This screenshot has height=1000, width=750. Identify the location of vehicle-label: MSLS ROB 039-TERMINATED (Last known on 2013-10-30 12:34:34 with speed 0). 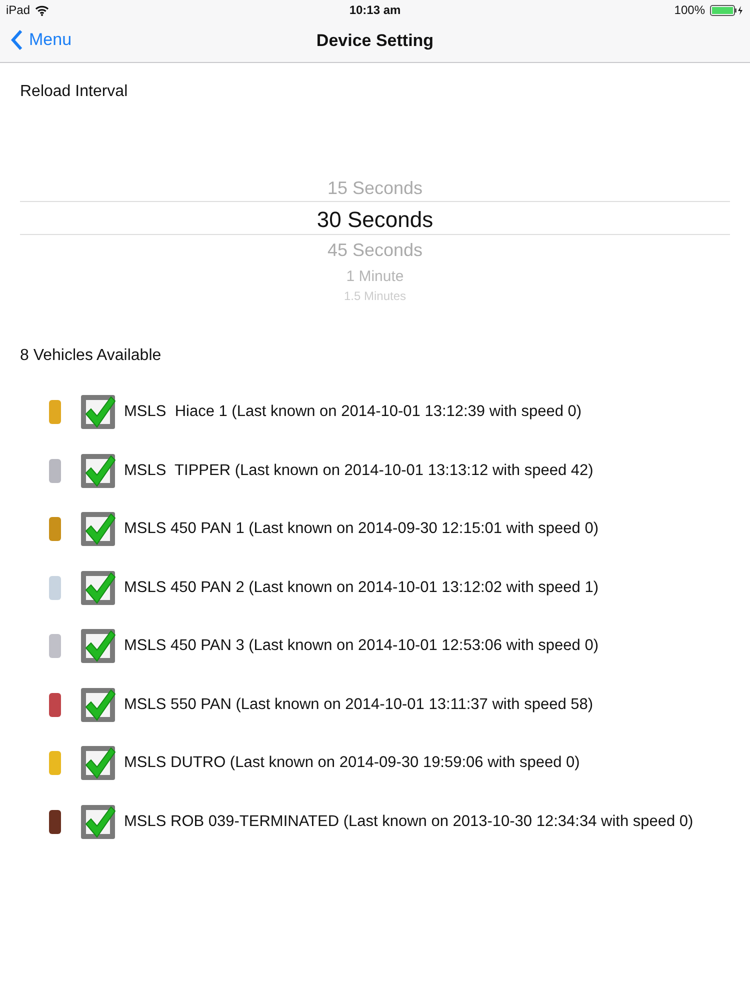
(409, 821).